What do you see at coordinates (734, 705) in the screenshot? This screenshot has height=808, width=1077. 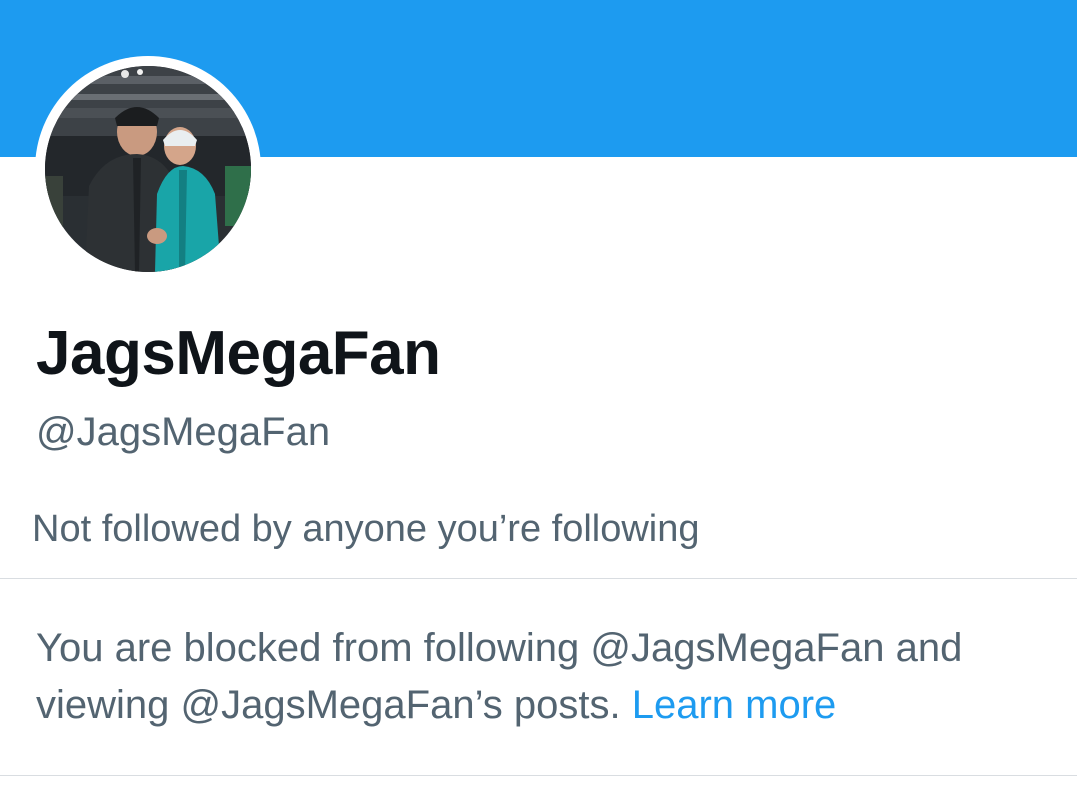 I see `learn-more-link: Learn more` at bounding box center [734, 705].